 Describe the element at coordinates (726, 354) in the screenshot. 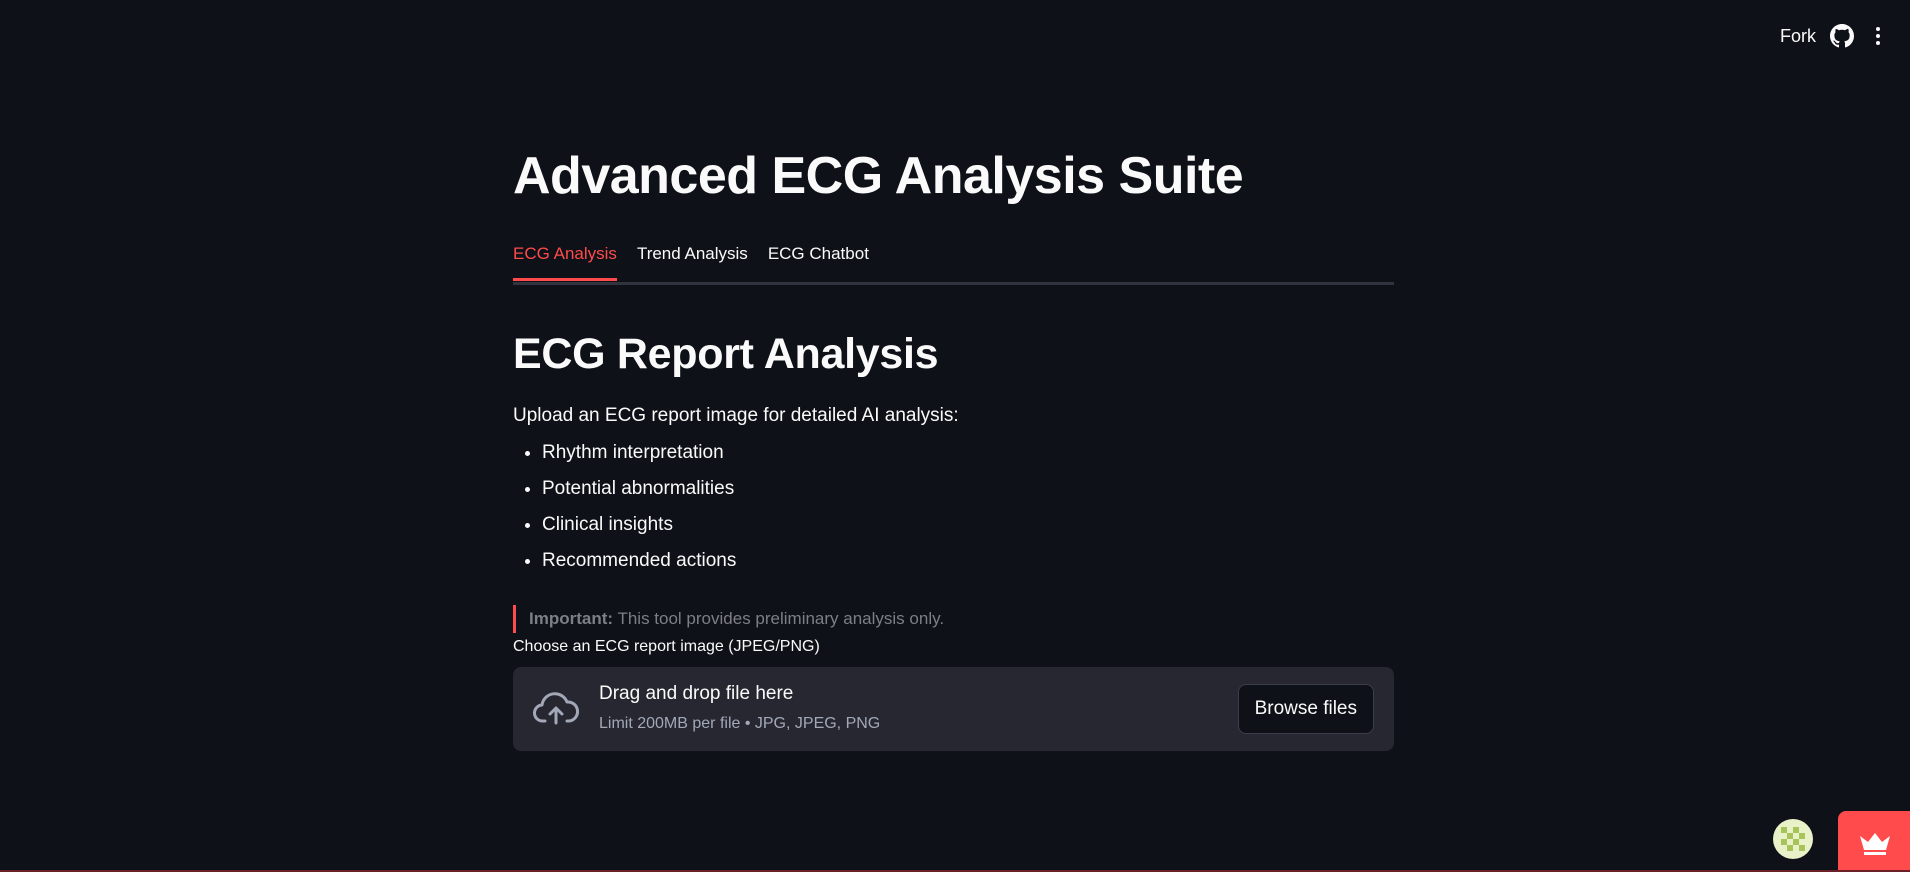

I see `section-title: ECG Report Analysis` at that location.